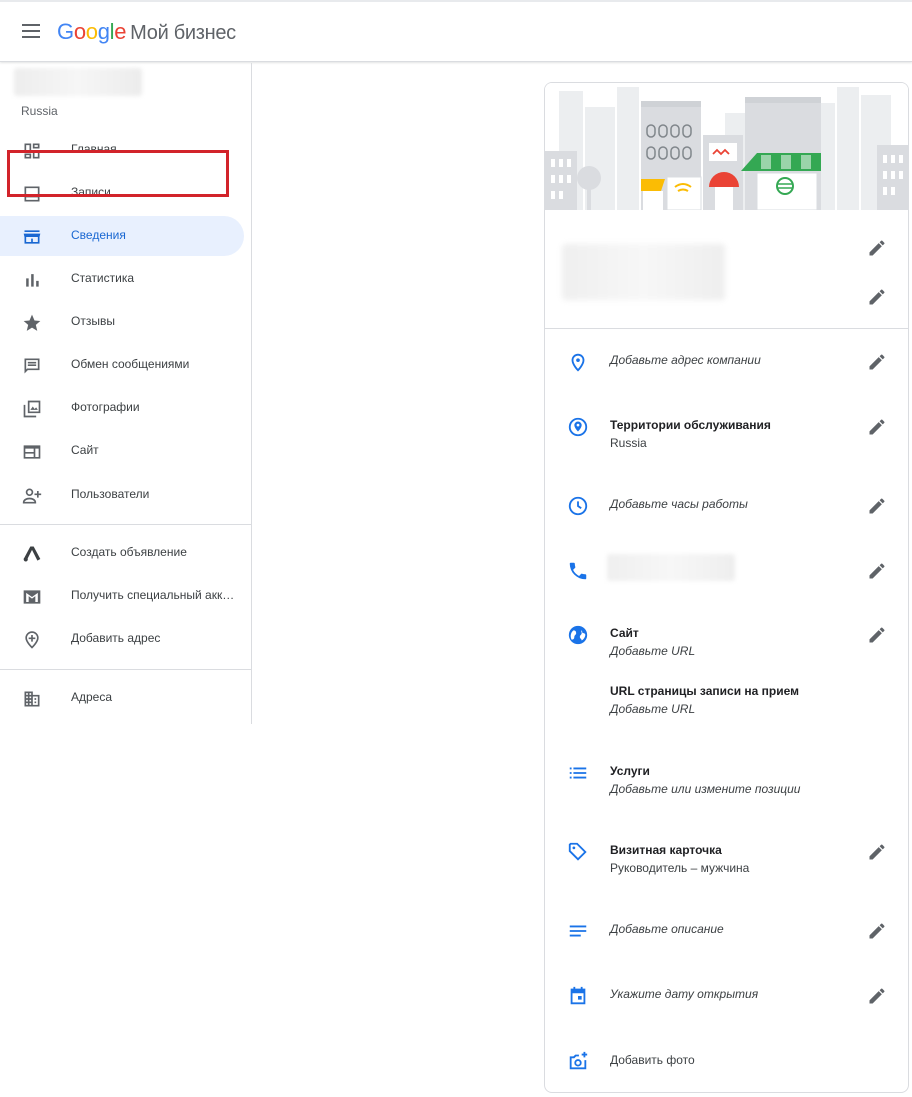  What do you see at coordinates (578, 773) in the screenshot?
I see `list-icon` at bounding box center [578, 773].